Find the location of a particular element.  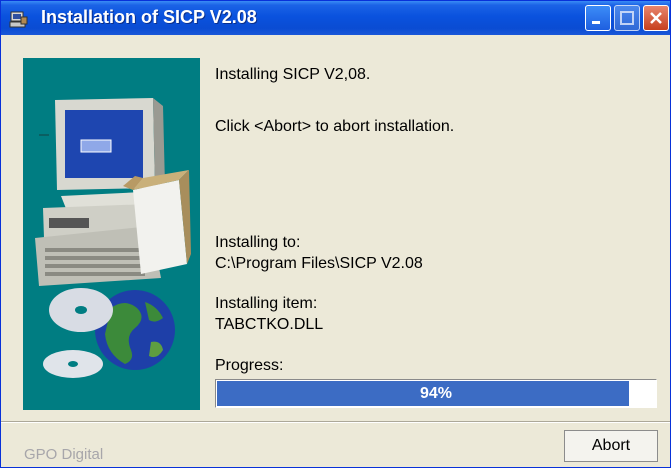

window-title: Installation of SICP V2.08 is located at coordinates (149, 17).